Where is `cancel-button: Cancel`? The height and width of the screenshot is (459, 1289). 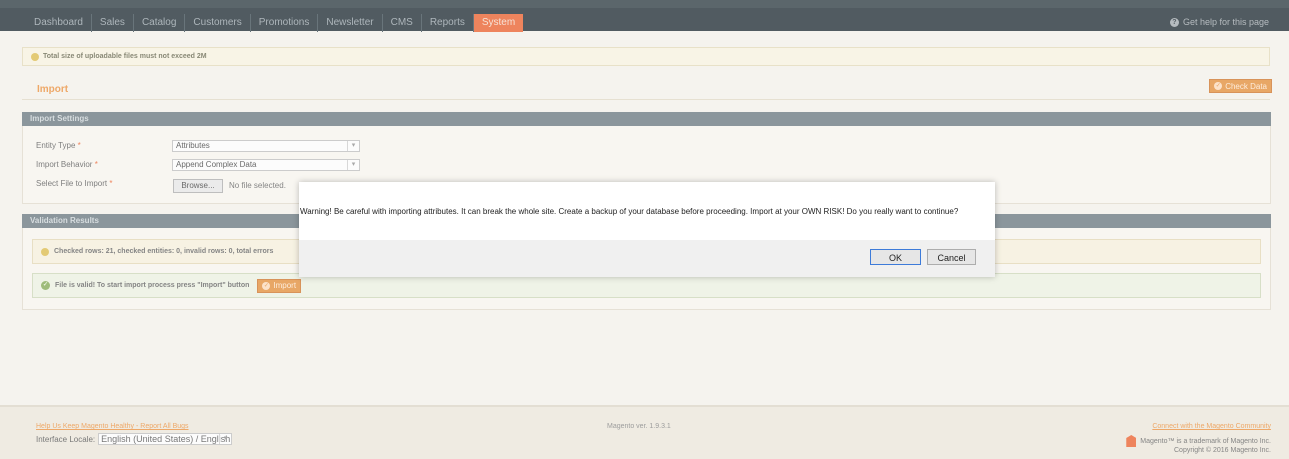 cancel-button: Cancel is located at coordinates (951, 257).